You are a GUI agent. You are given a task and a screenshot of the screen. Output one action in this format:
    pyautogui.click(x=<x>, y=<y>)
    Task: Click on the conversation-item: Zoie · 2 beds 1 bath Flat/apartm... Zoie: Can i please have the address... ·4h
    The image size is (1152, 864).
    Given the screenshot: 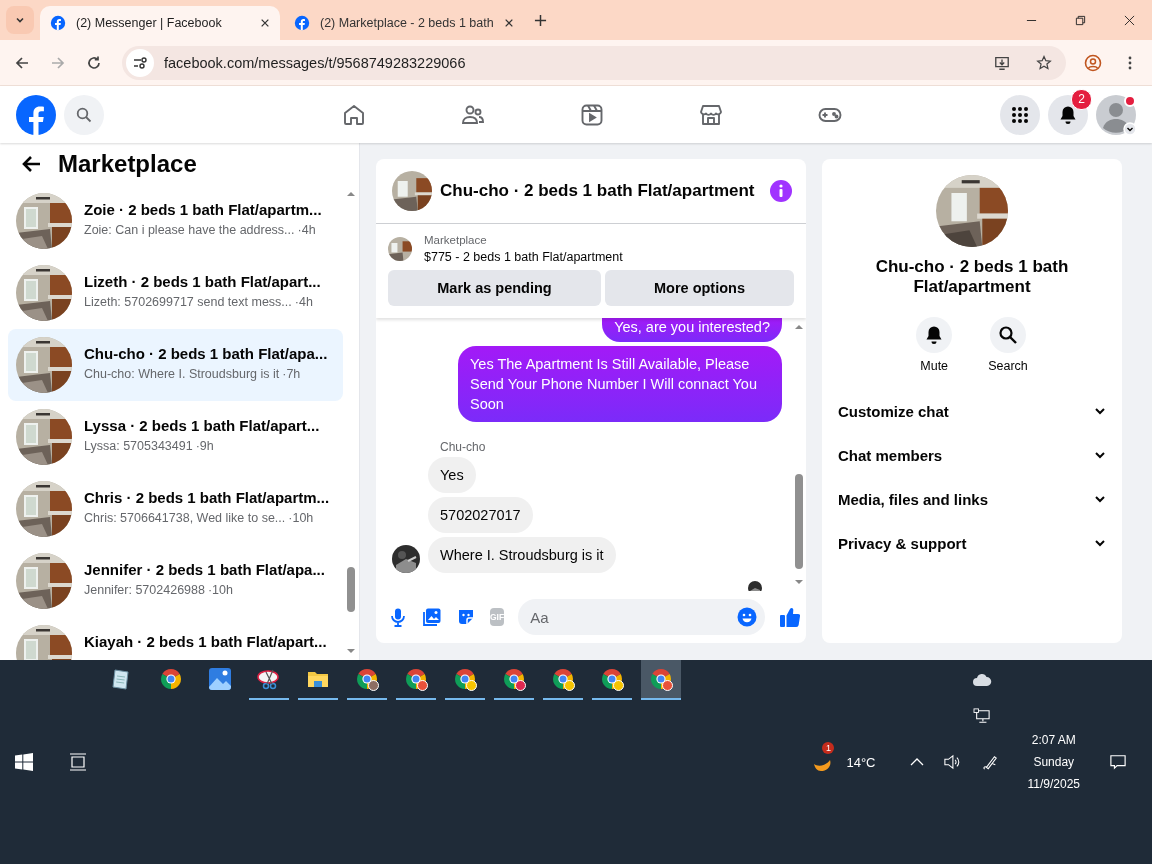 What is the action you would take?
    pyautogui.click(x=175, y=221)
    